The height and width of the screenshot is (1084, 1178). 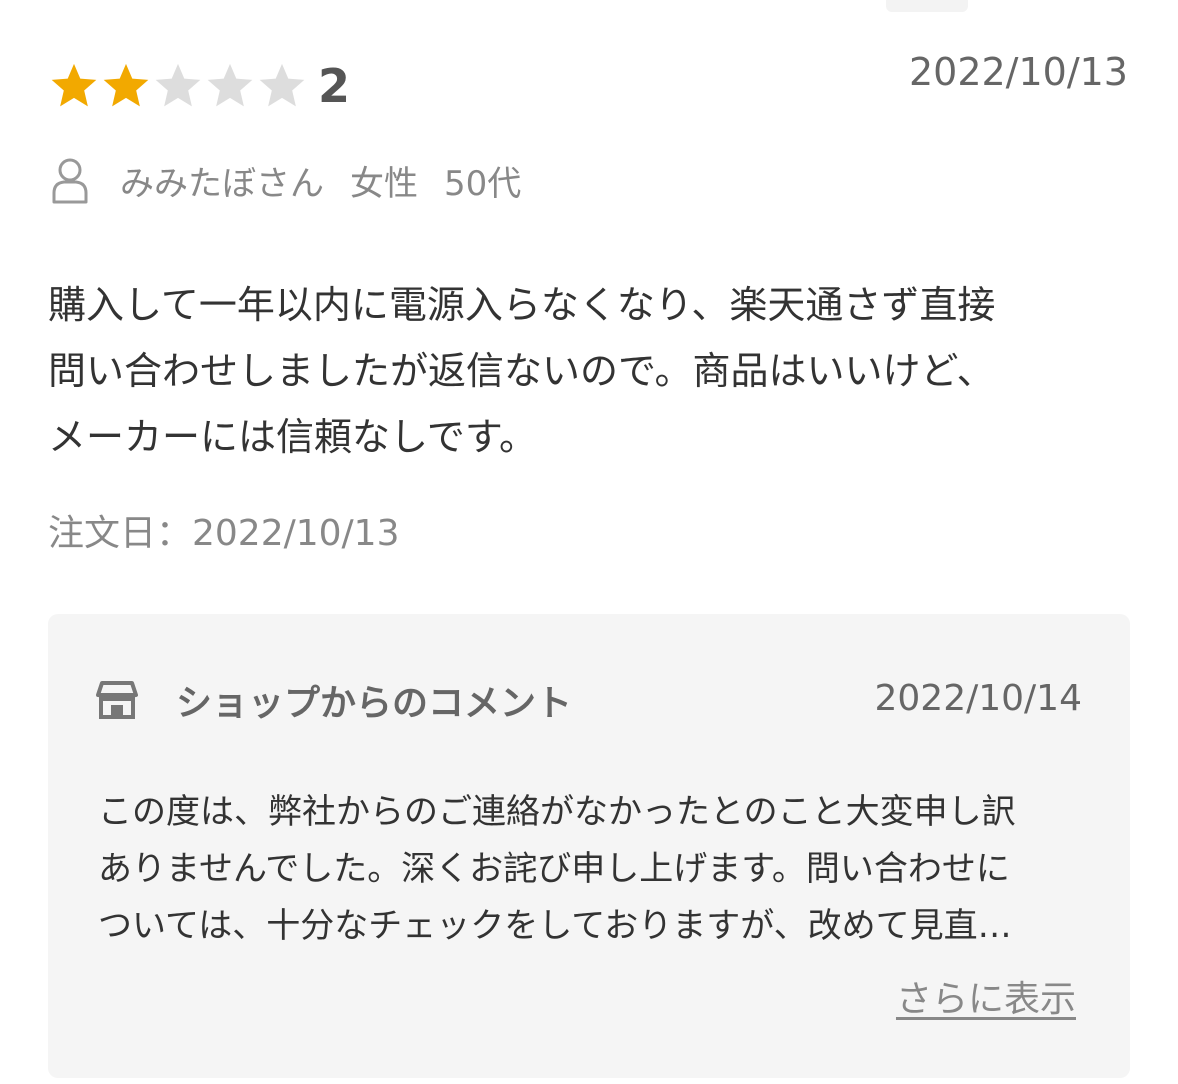 I want to click on shop-icon, so click(x=117, y=700).